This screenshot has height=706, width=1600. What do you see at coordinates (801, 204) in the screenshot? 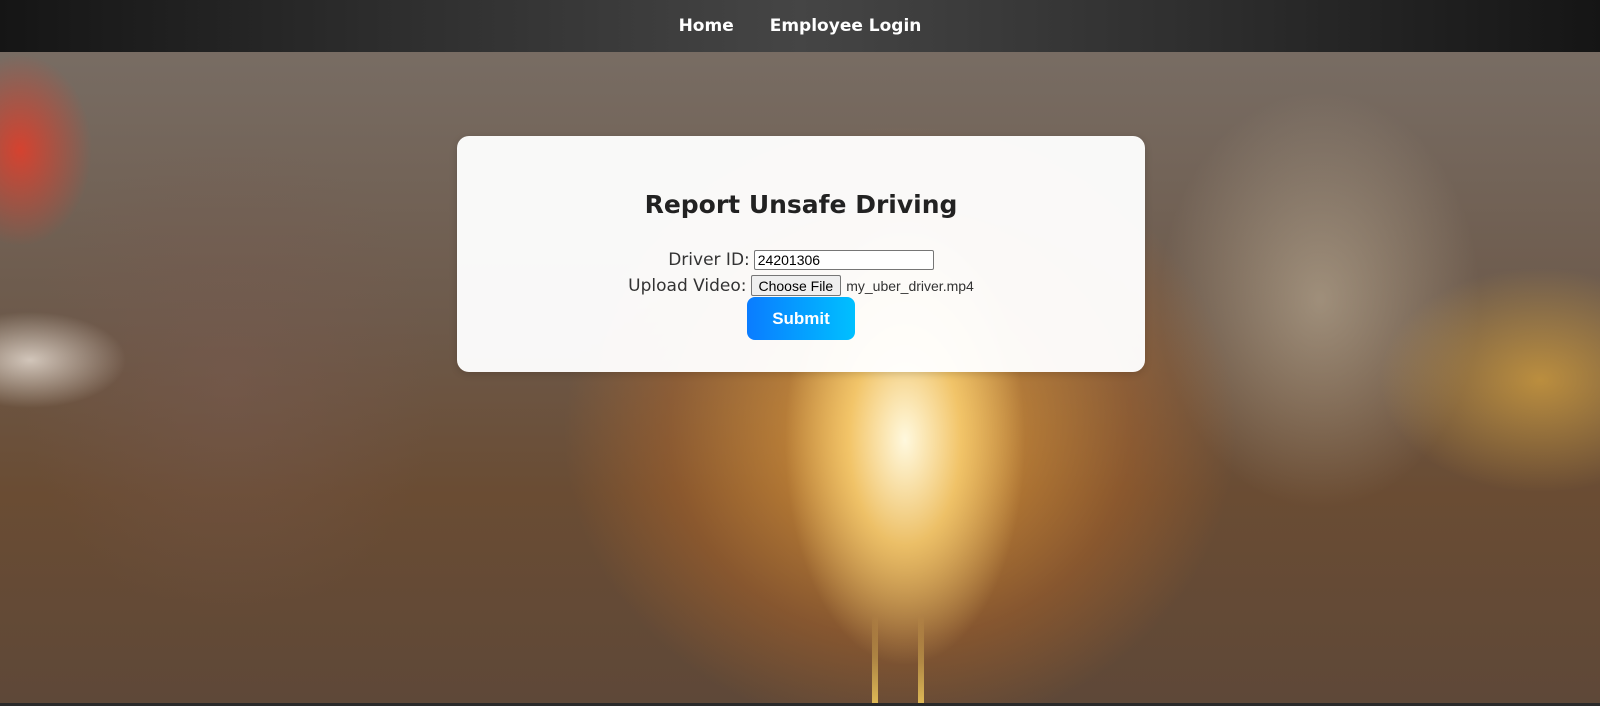
I see `form-title: Report Unsafe Driving` at bounding box center [801, 204].